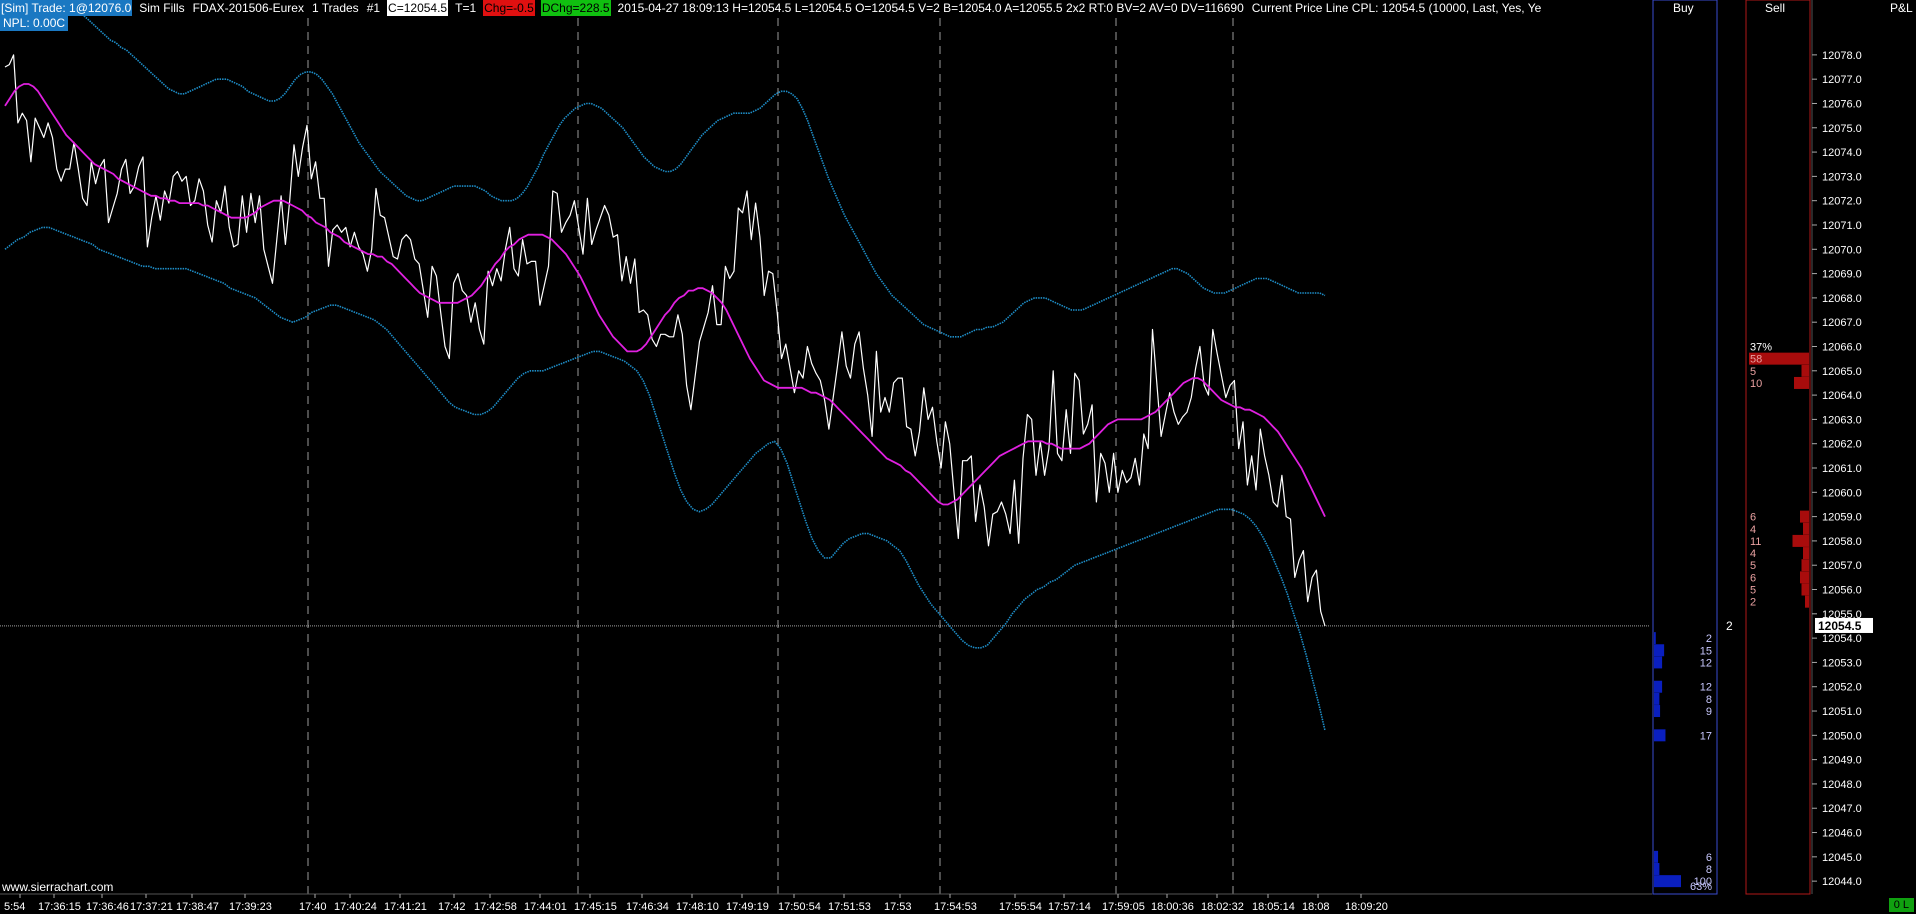 The height and width of the screenshot is (914, 1916). What do you see at coordinates (1775, 8) in the screenshot?
I see `sell-column-header: Sell` at bounding box center [1775, 8].